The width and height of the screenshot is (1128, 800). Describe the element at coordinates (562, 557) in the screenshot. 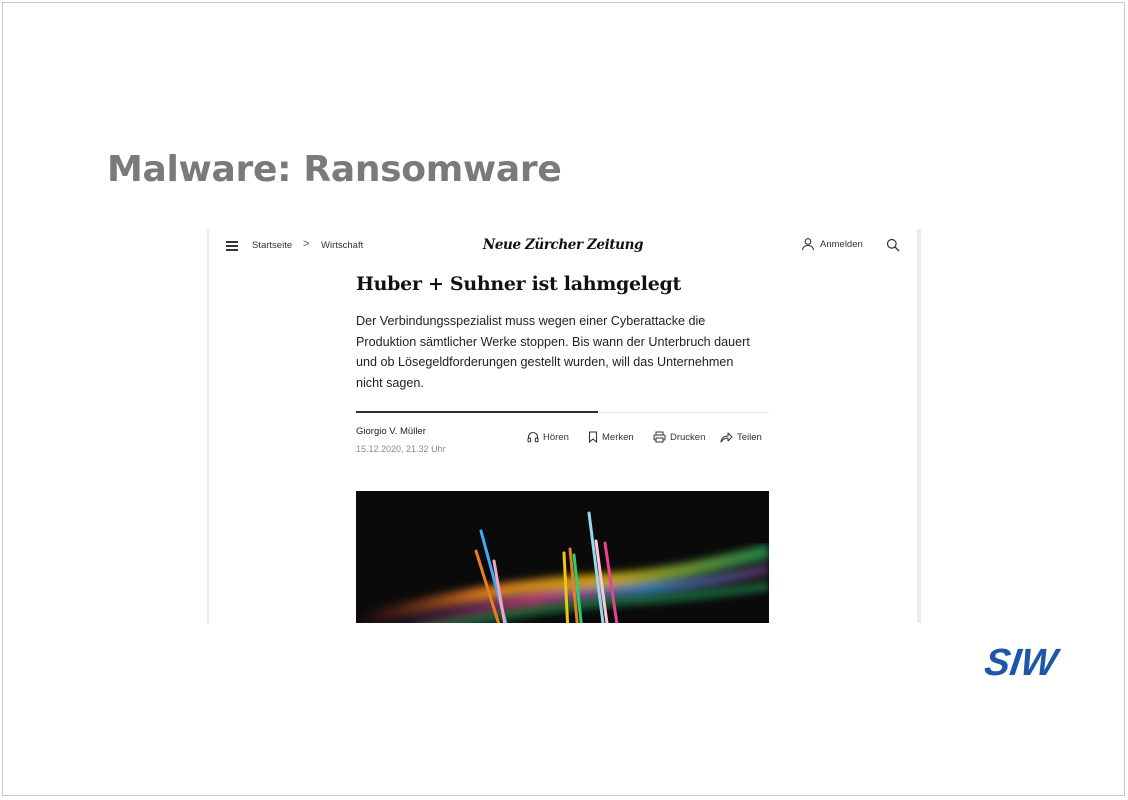

I see `hero-image-fiber-optics` at that location.